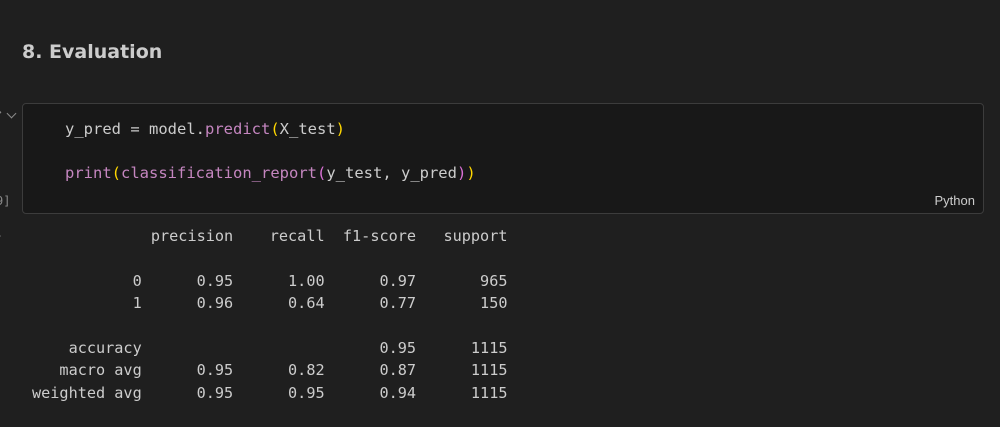  I want to click on report-cell: weighted avg, so click(87, 392).